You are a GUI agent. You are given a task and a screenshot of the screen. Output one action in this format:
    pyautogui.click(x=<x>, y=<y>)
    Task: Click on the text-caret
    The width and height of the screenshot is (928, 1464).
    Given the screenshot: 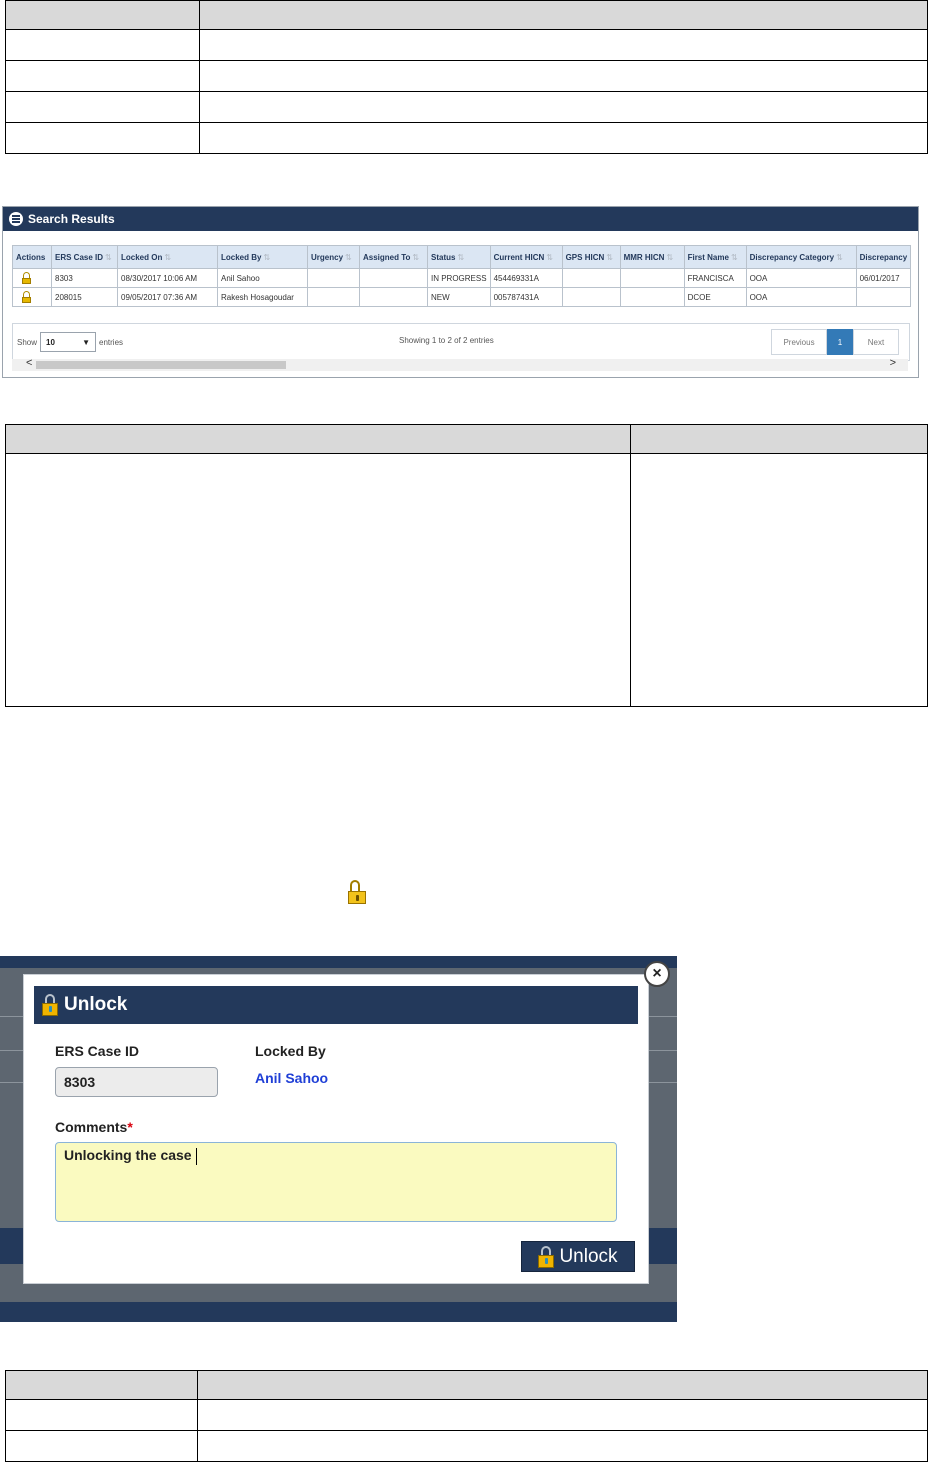 What is the action you would take?
    pyautogui.click(x=196, y=1156)
    